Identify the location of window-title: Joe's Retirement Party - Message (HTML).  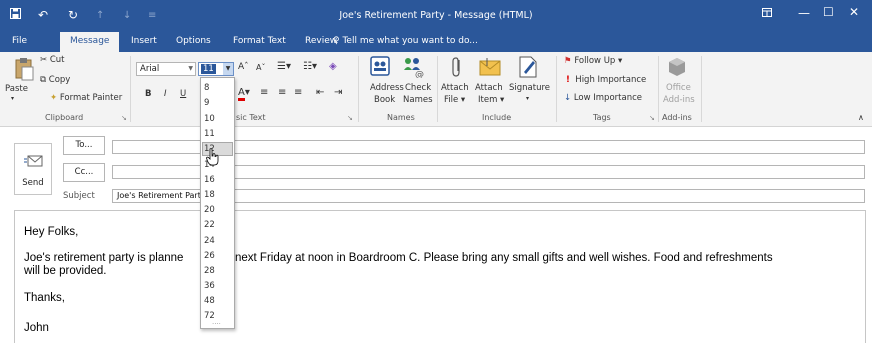
(436, 15).